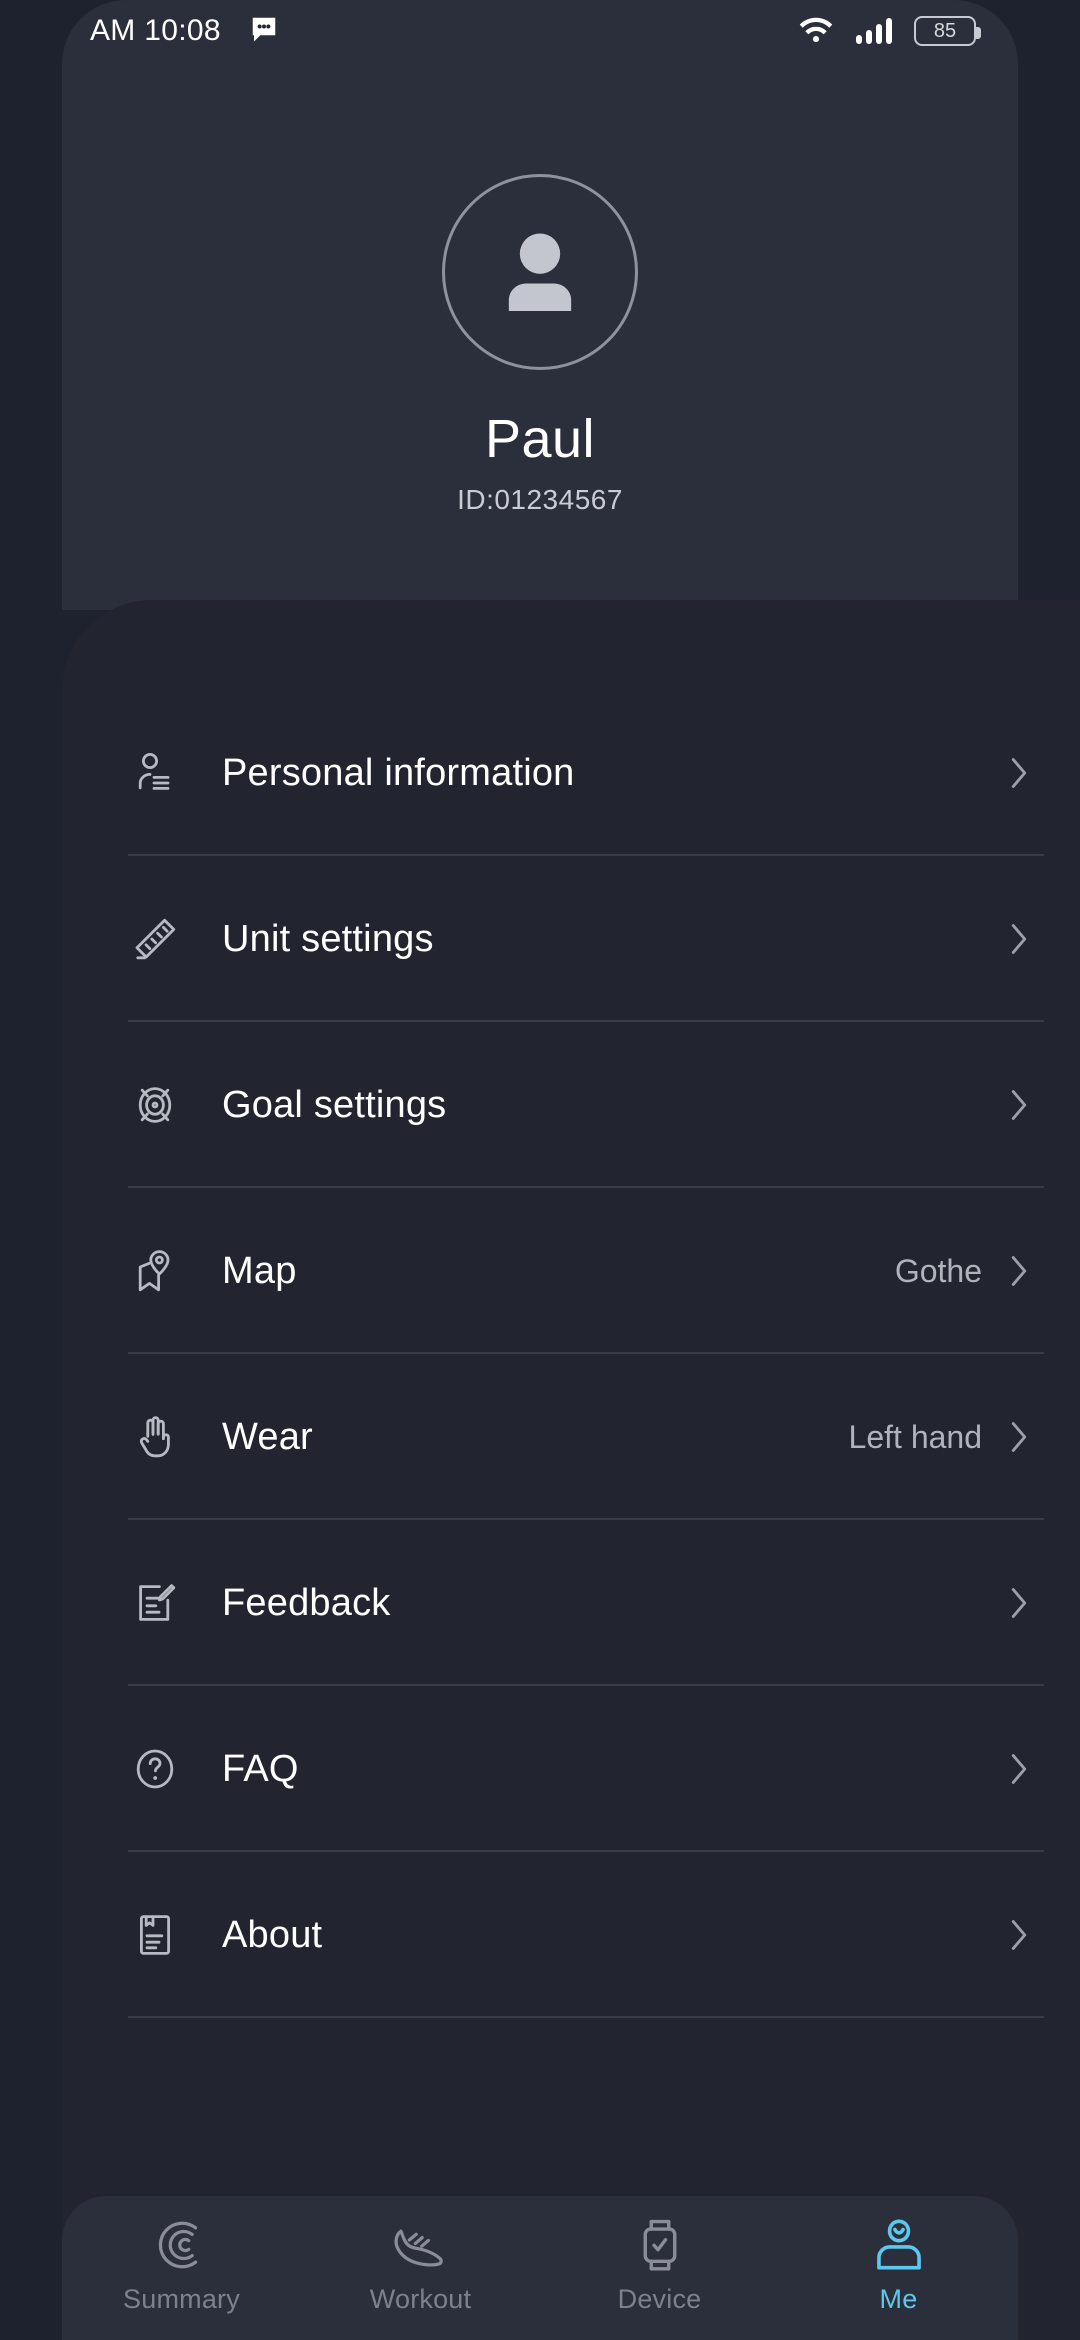 The width and height of the screenshot is (1080, 2340). I want to click on nav-item-summary: Summary, so click(181, 2268).